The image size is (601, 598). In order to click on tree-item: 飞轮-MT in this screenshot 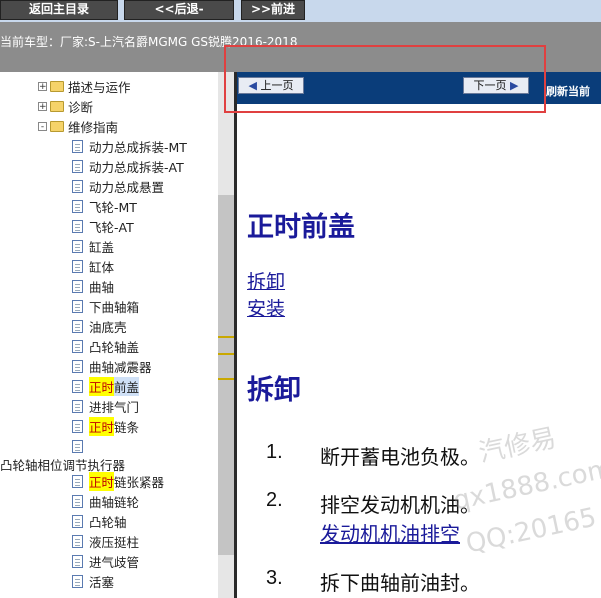, I will do `click(104, 206)`.